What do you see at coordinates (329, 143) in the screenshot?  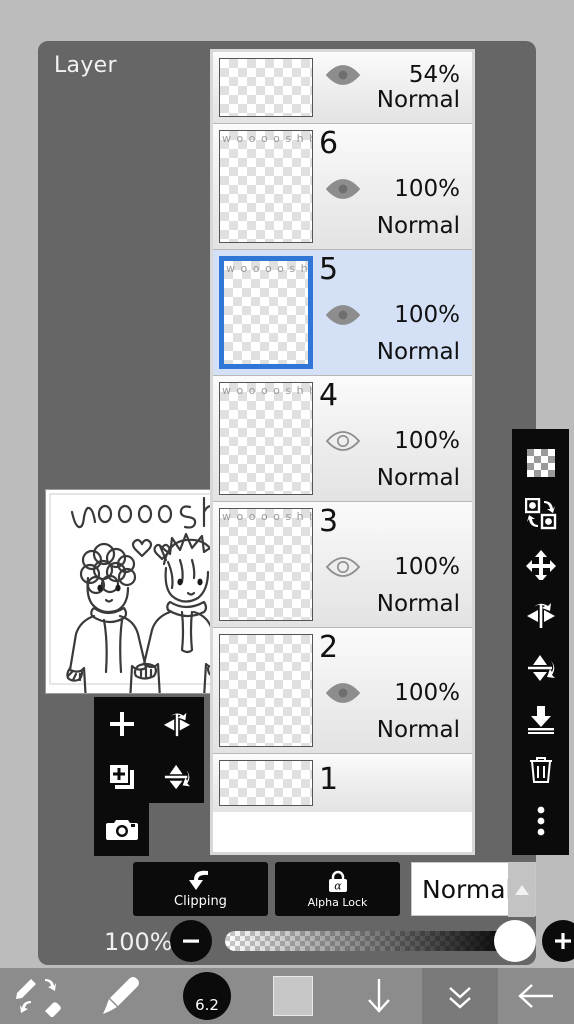 I see `layer-number: 6` at bounding box center [329, 143].